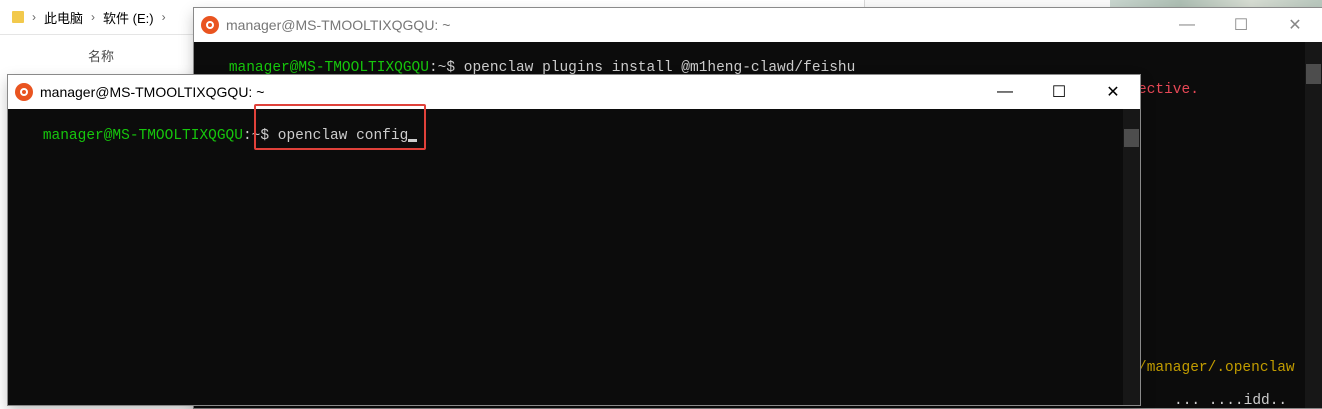 Image resolution: width=1322 pixels, height=409 pixels. I want to click on output-text: ective., so click(1168, 90).